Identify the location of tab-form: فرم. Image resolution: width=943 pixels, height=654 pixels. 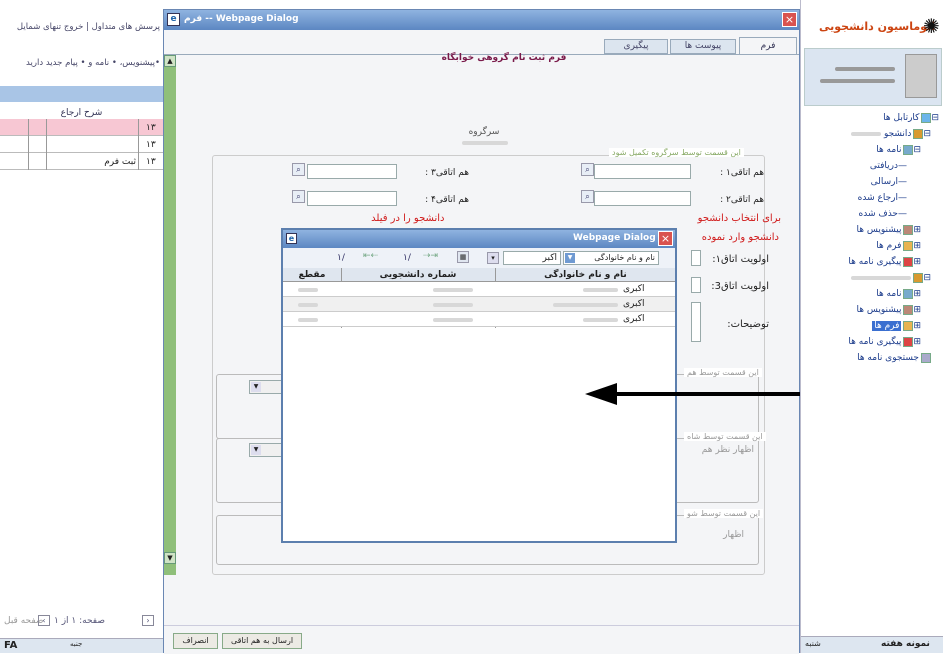
(768, 46).